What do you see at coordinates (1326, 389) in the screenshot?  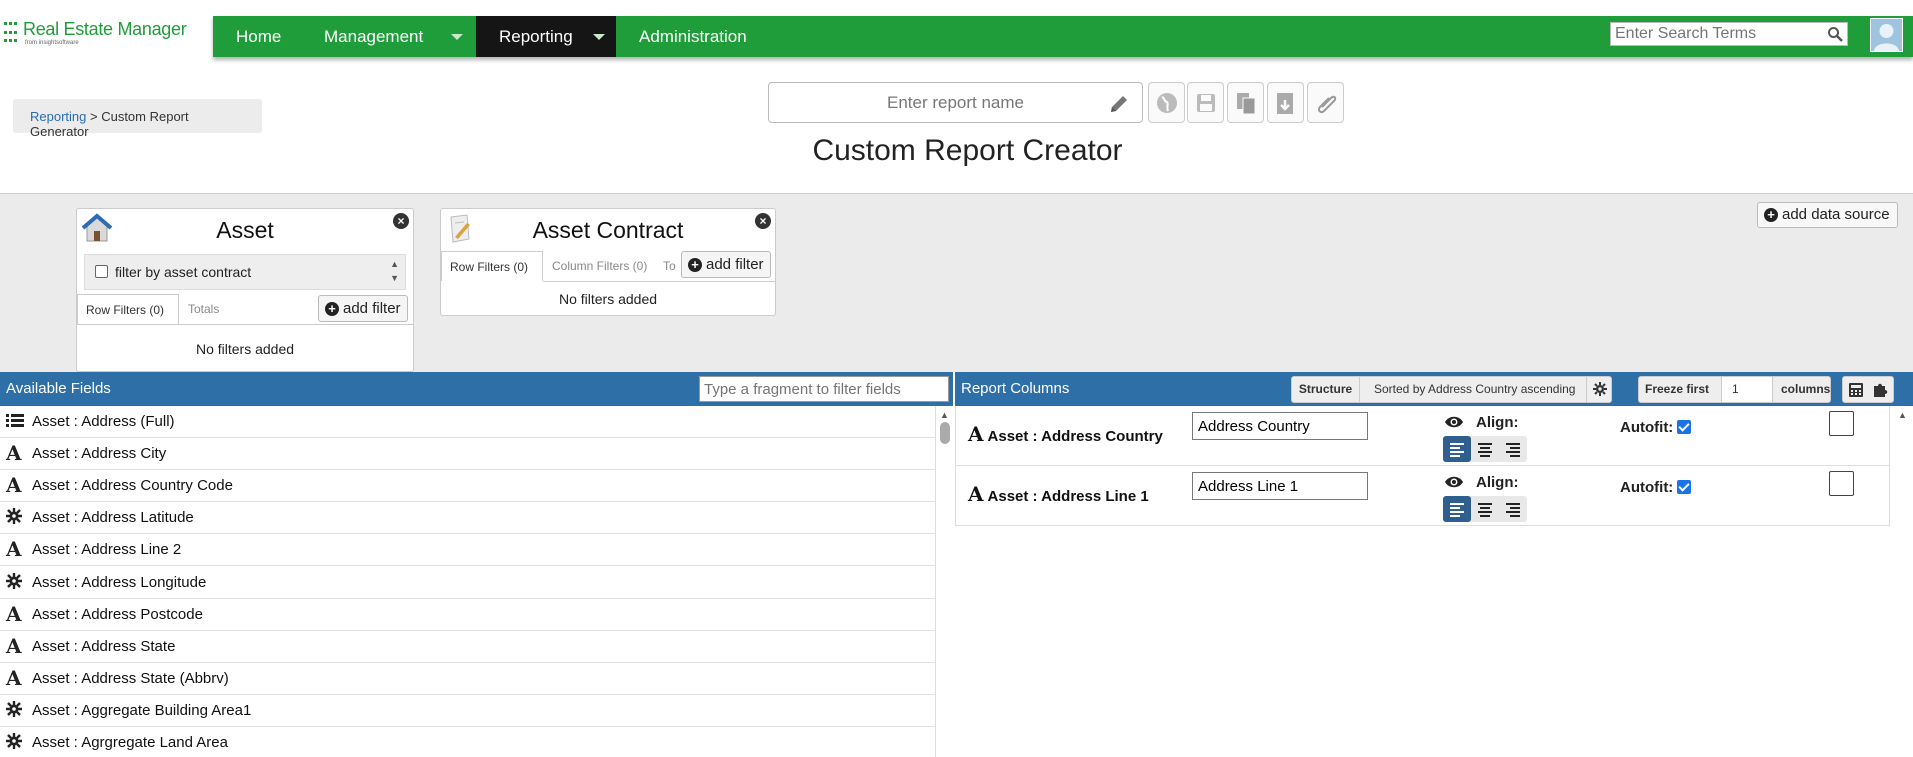 I see `structure-button: Structure` at bounding box center [1326, 389].